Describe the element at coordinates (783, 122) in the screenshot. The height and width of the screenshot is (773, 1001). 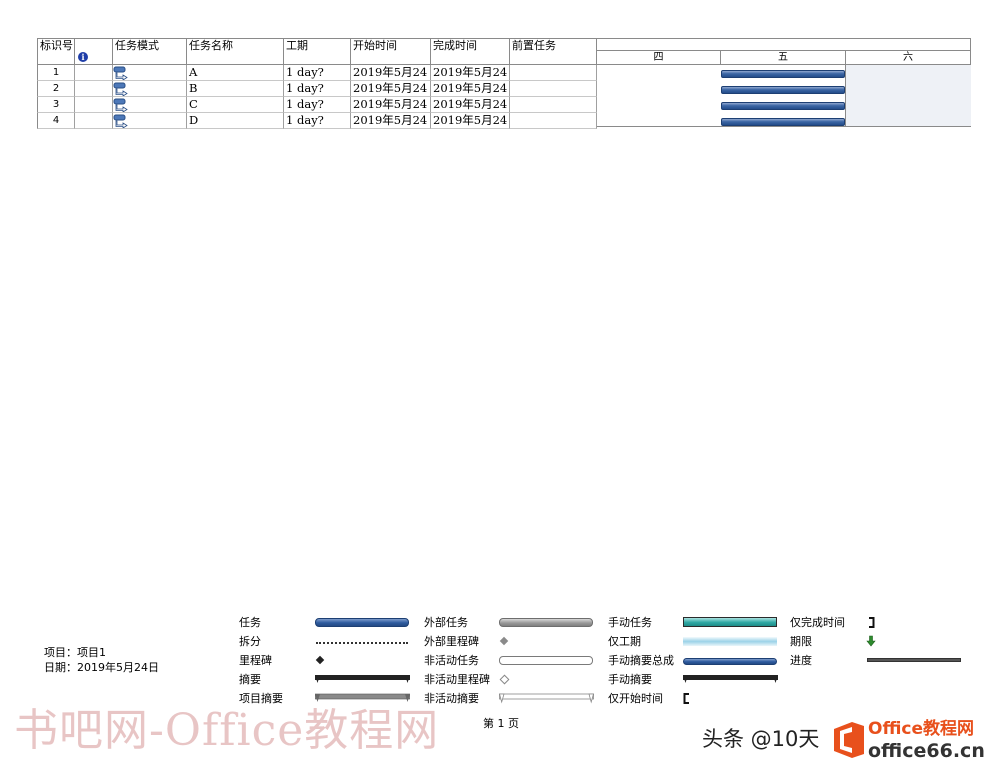
I see `gantt-bar-task-d` at that location.